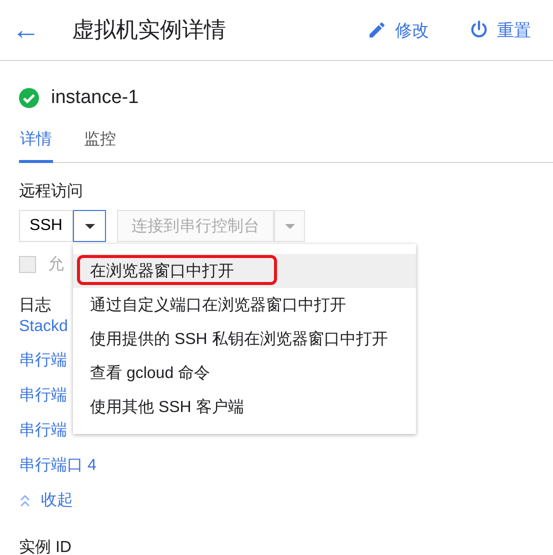  Describe the element at coordinates (244, 373) in the screenshot. I see `menu-item: 查看 gcloud 命令` at that location.